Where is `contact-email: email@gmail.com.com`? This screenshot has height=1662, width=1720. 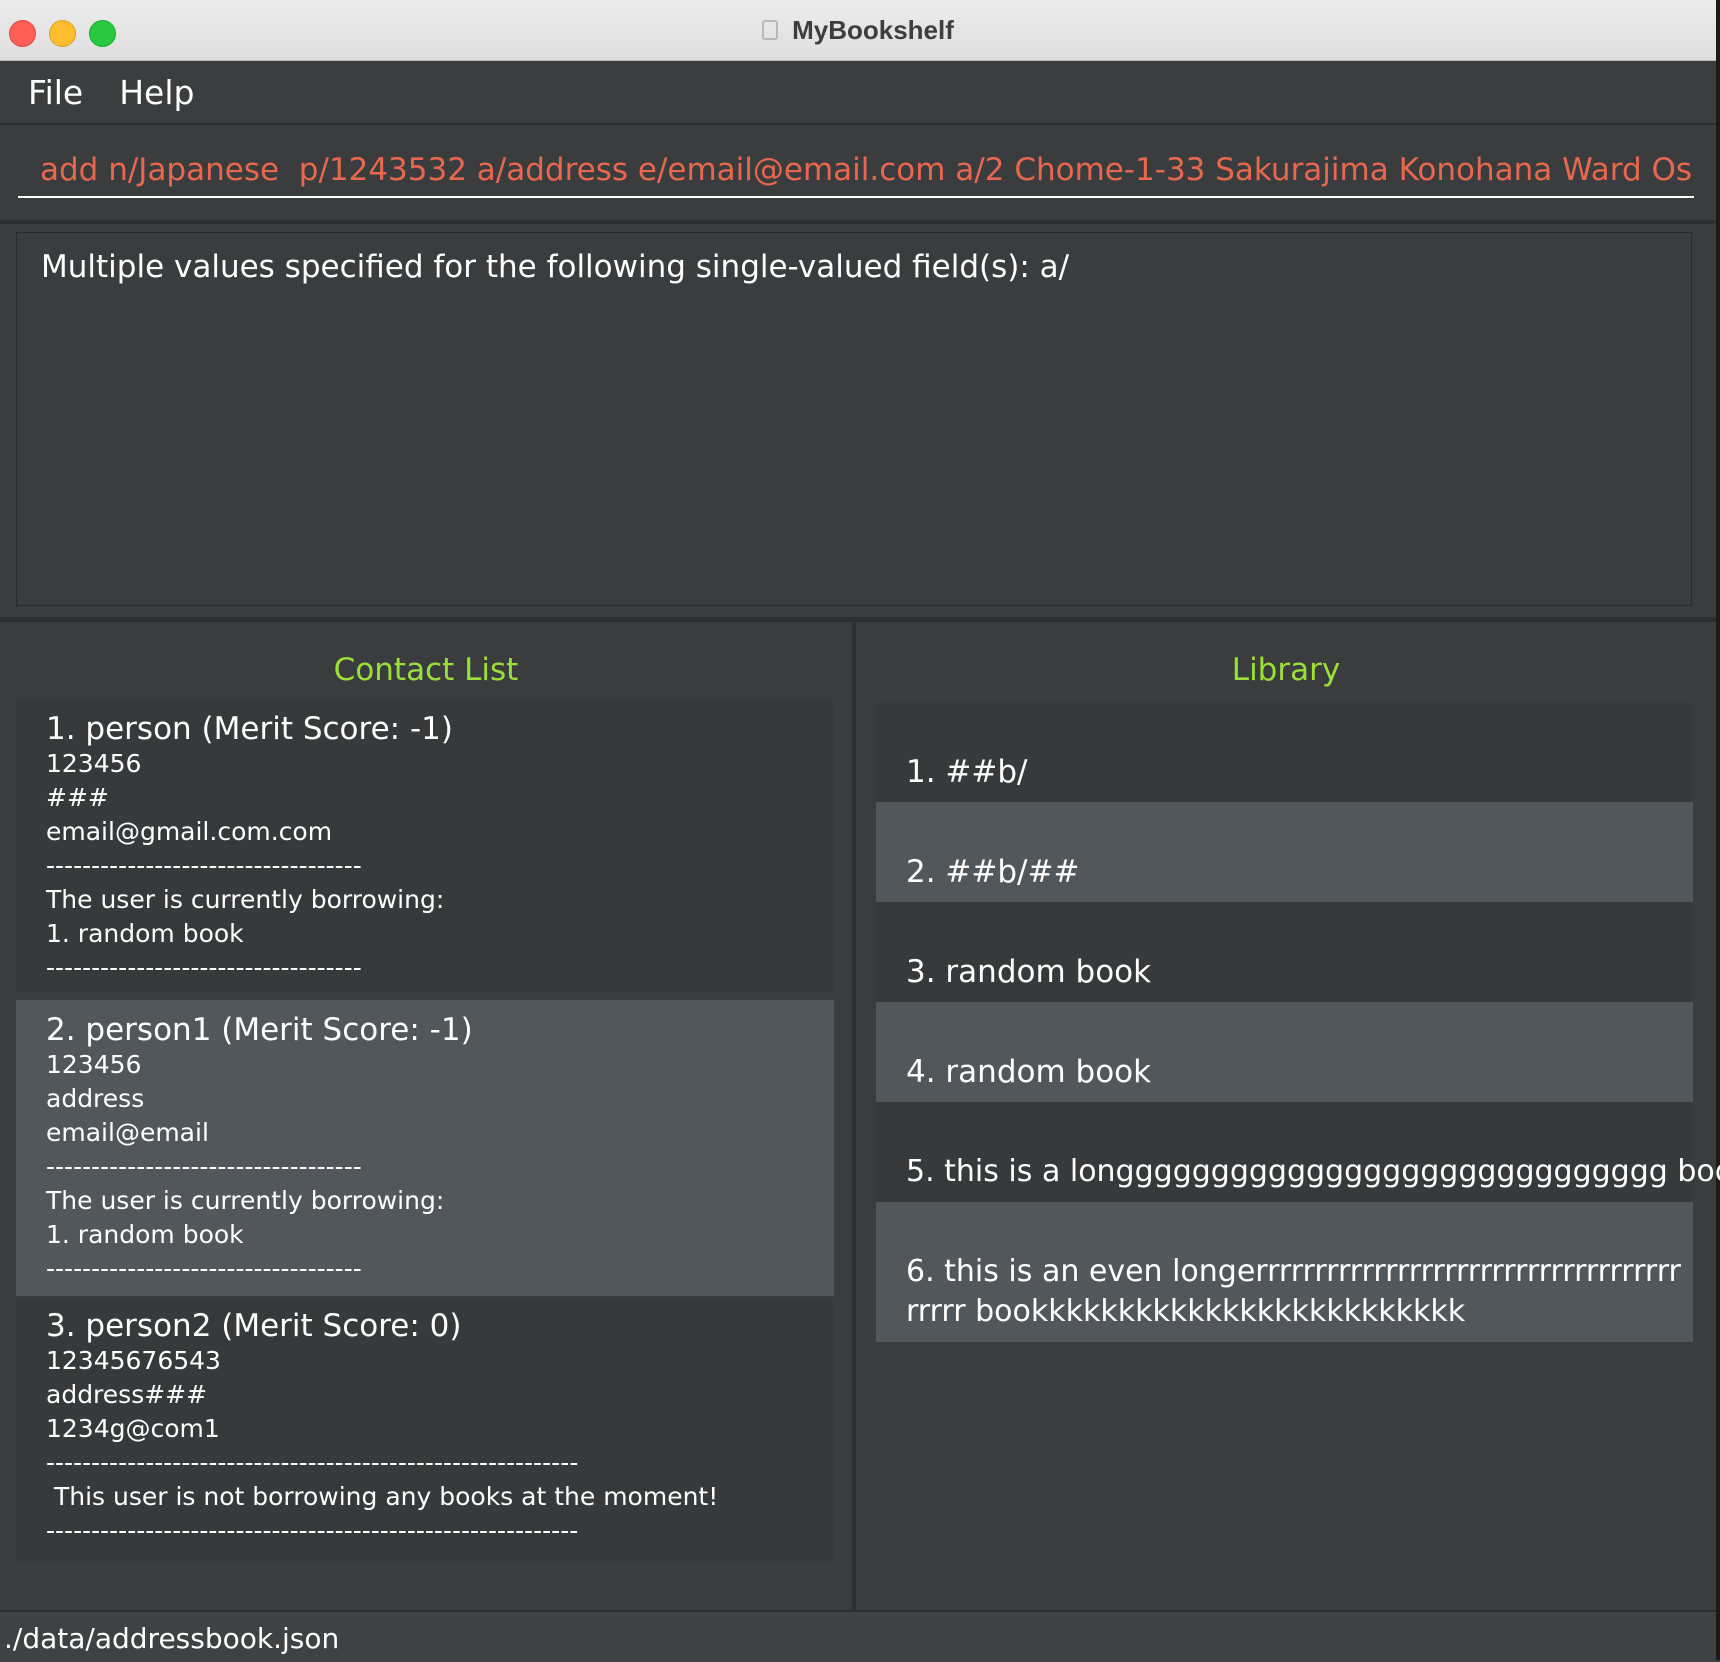
contact-email: email@gmail.com.com is located at coordinates (189, 831).